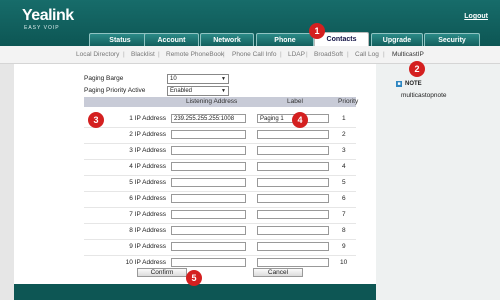  Describe the element at coordinates (285, 39) in the screenshot. I see `tab-phone: Phone` at that location.